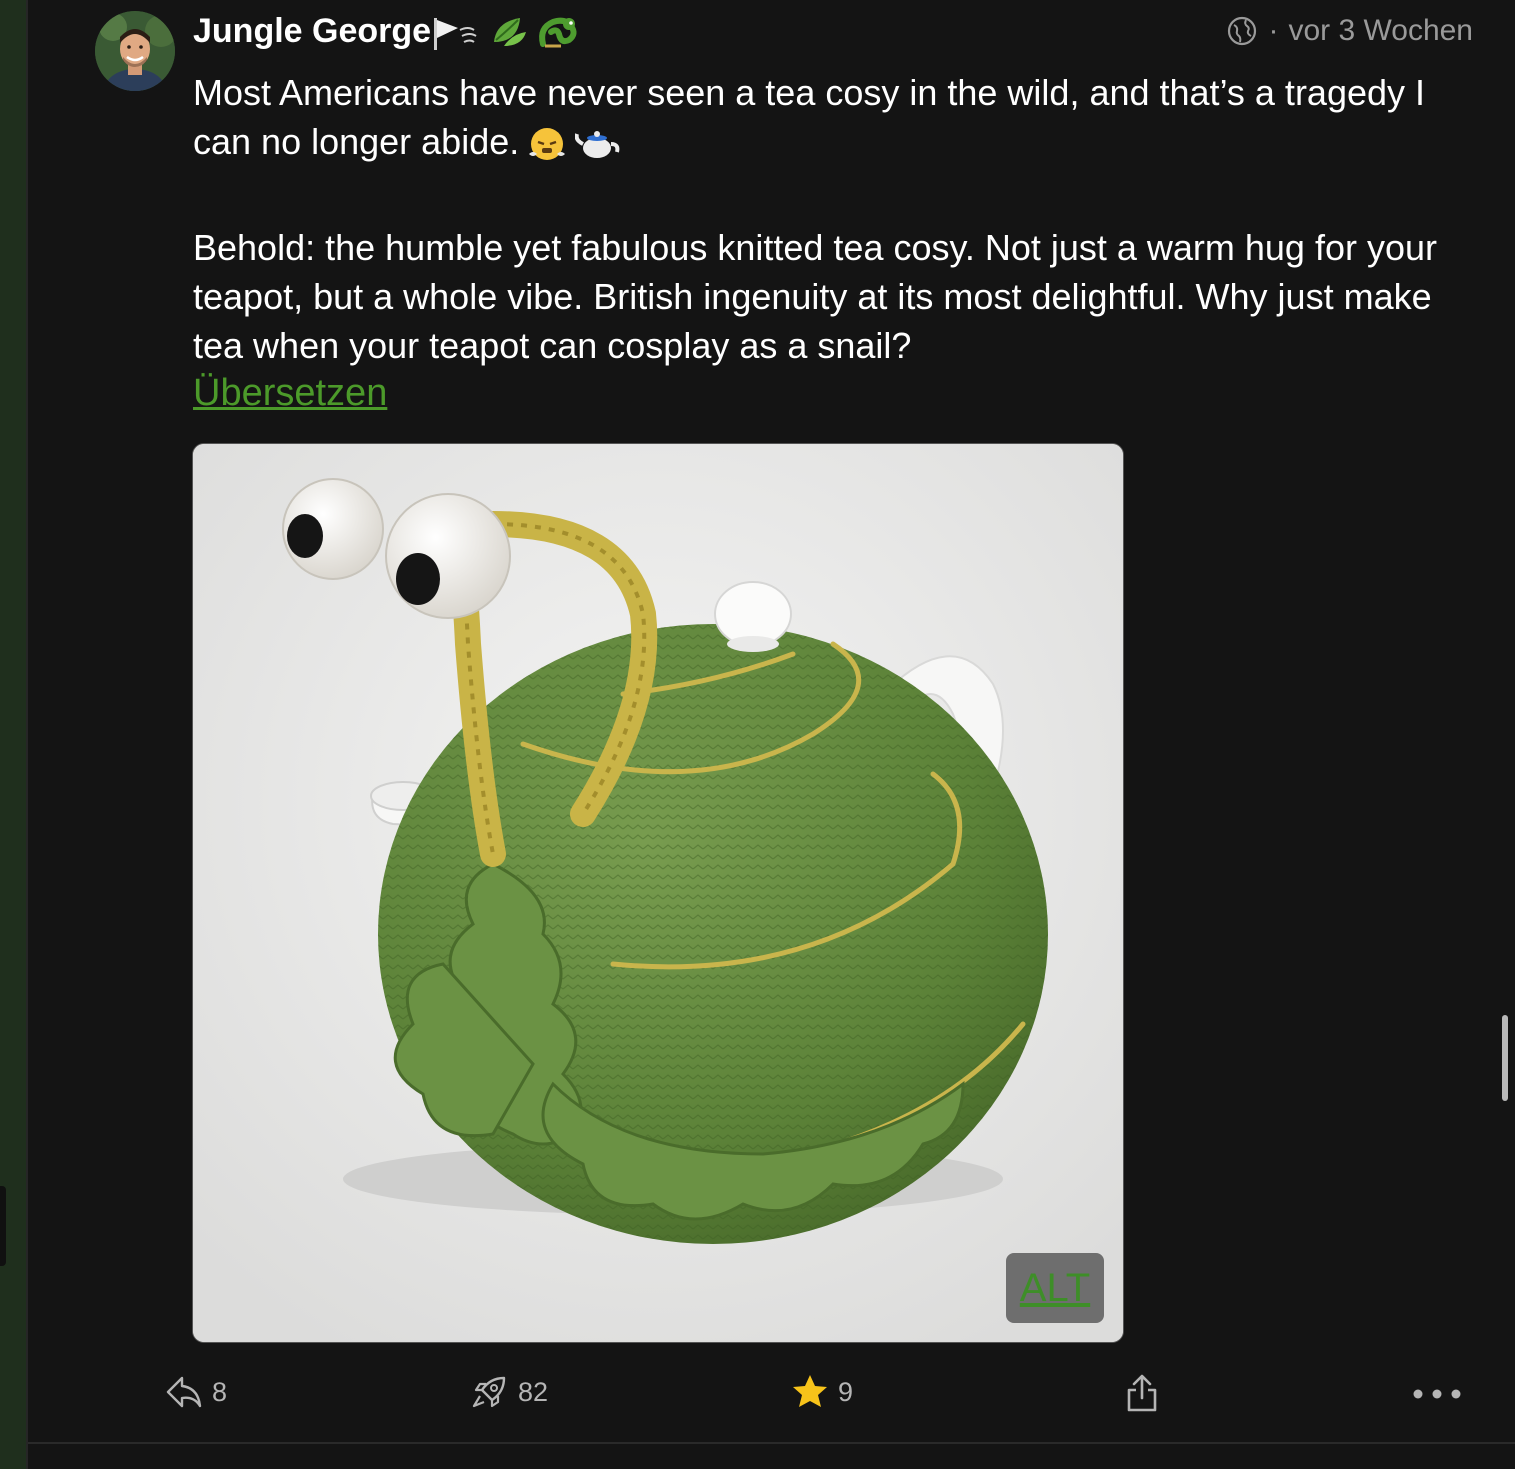  I want to click on next-post-area, so click(771, 1456).